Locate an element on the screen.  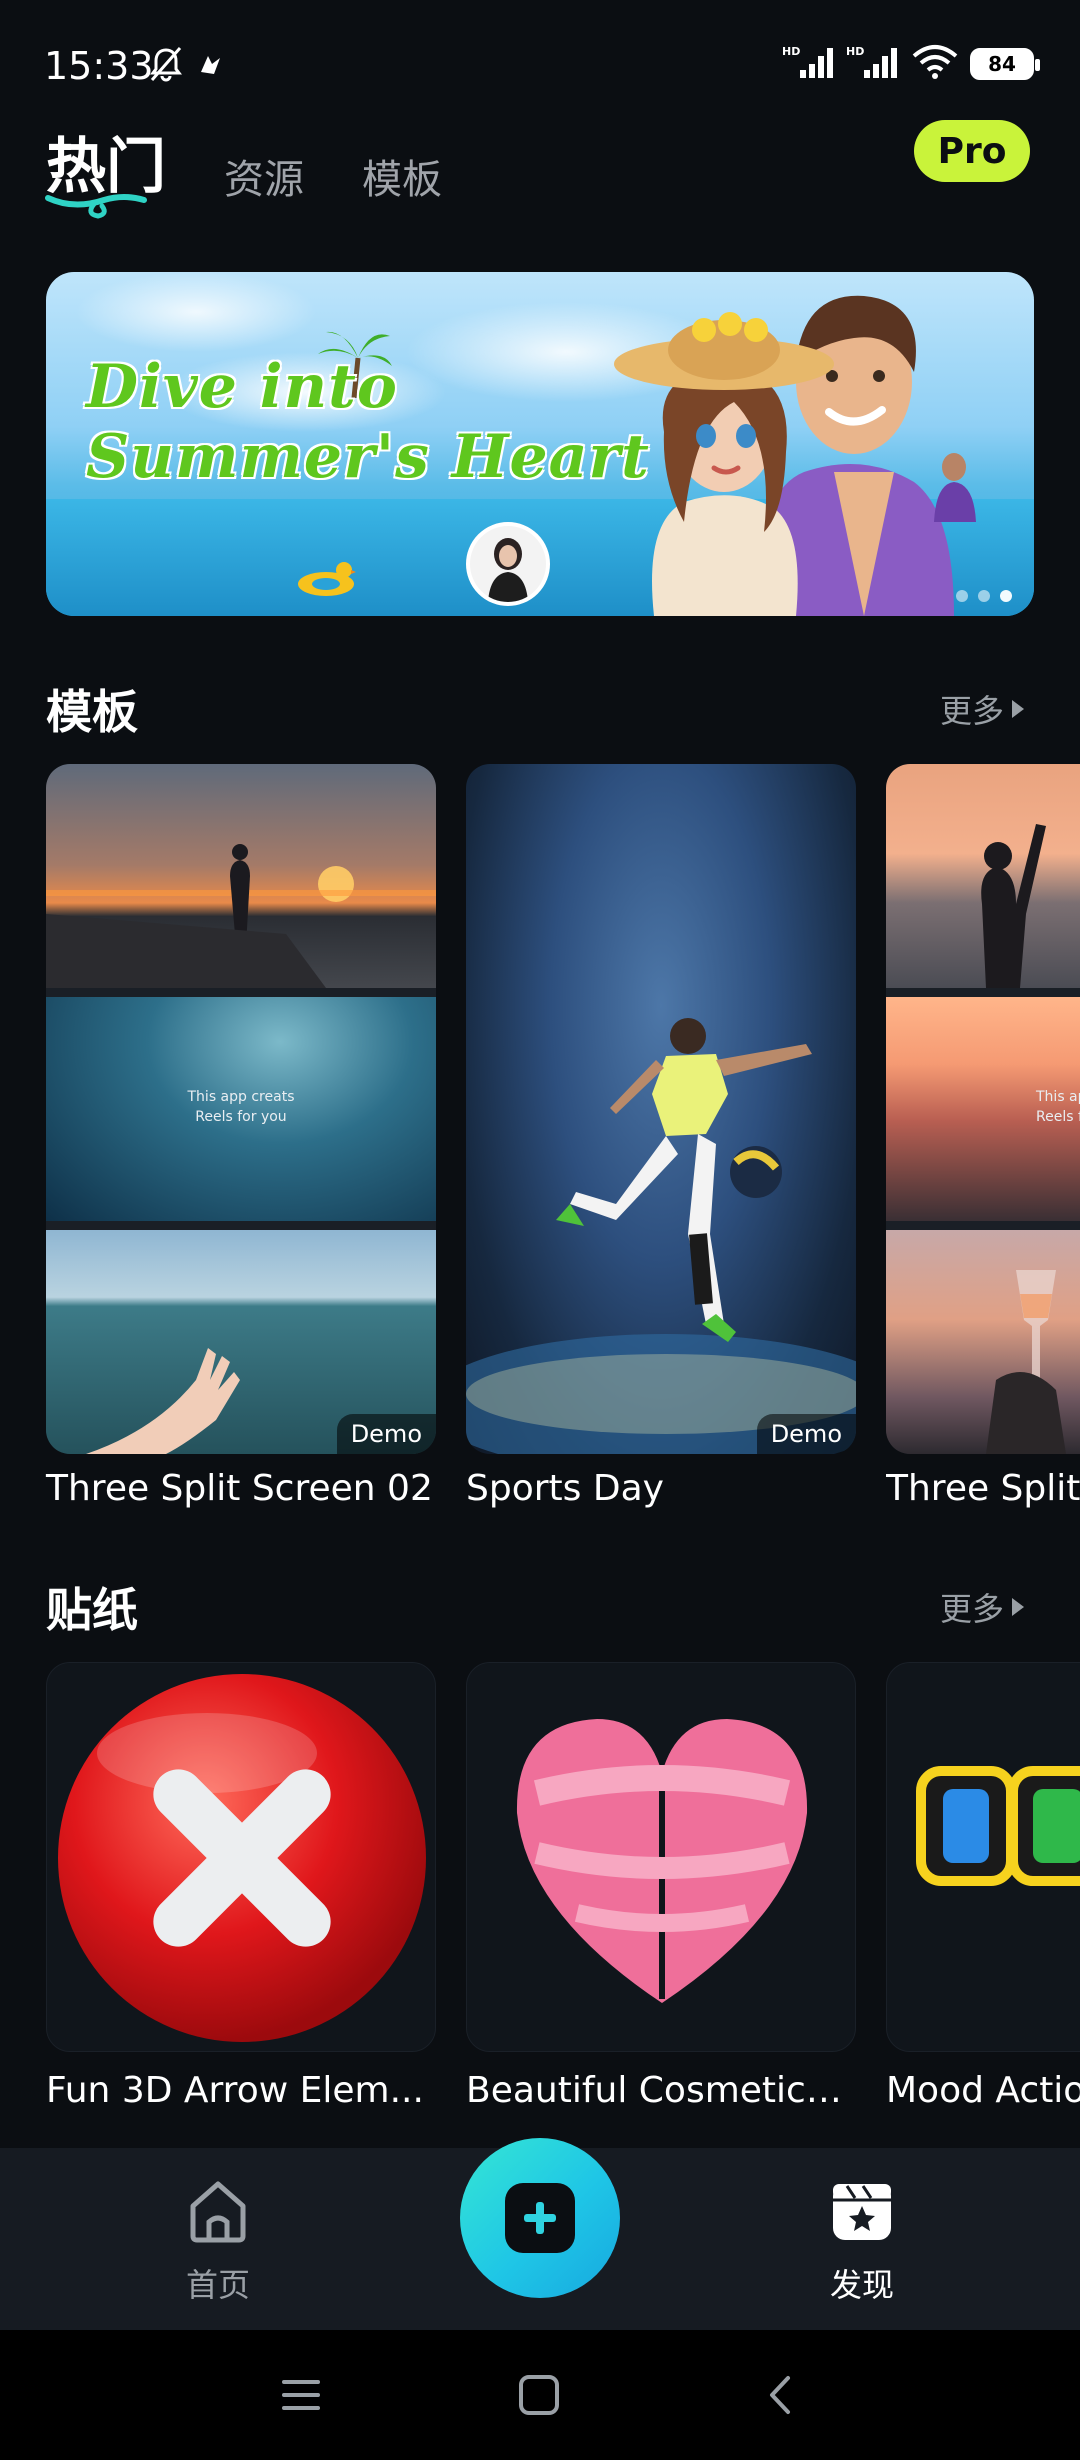
menu-icon is located at coordinates (301, 2397).